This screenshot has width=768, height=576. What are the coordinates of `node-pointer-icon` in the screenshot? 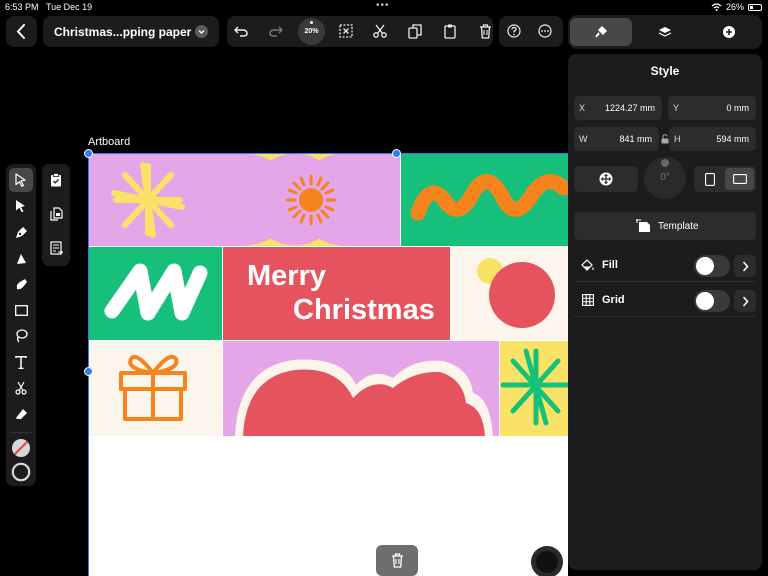 It's located at (20, 206).